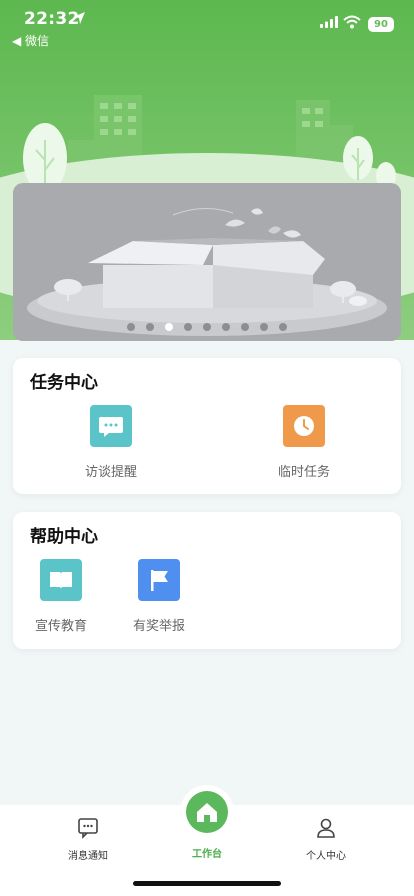 Image resolution: width=414 pixels, height=896 pixels. I want to click on carousel-dot-active, so click(169, 327).